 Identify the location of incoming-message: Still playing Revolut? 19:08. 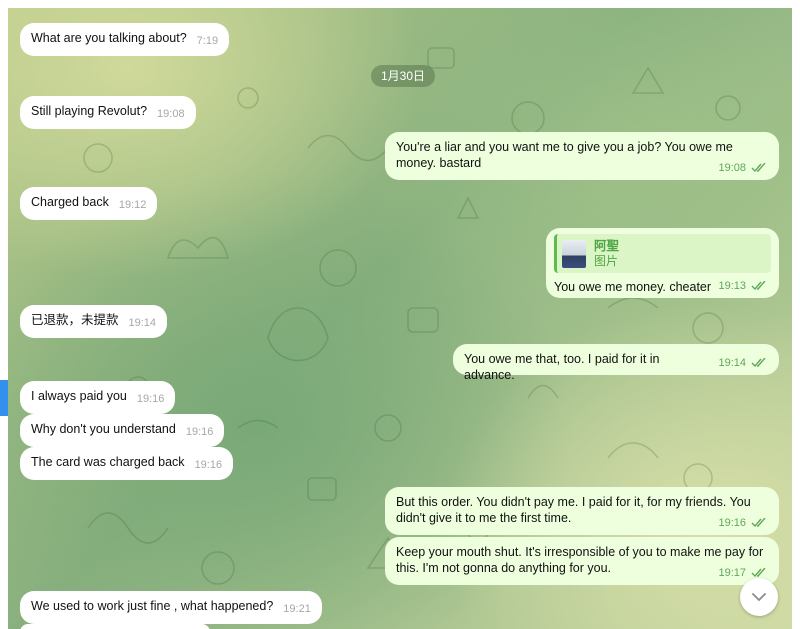
(108, 112).